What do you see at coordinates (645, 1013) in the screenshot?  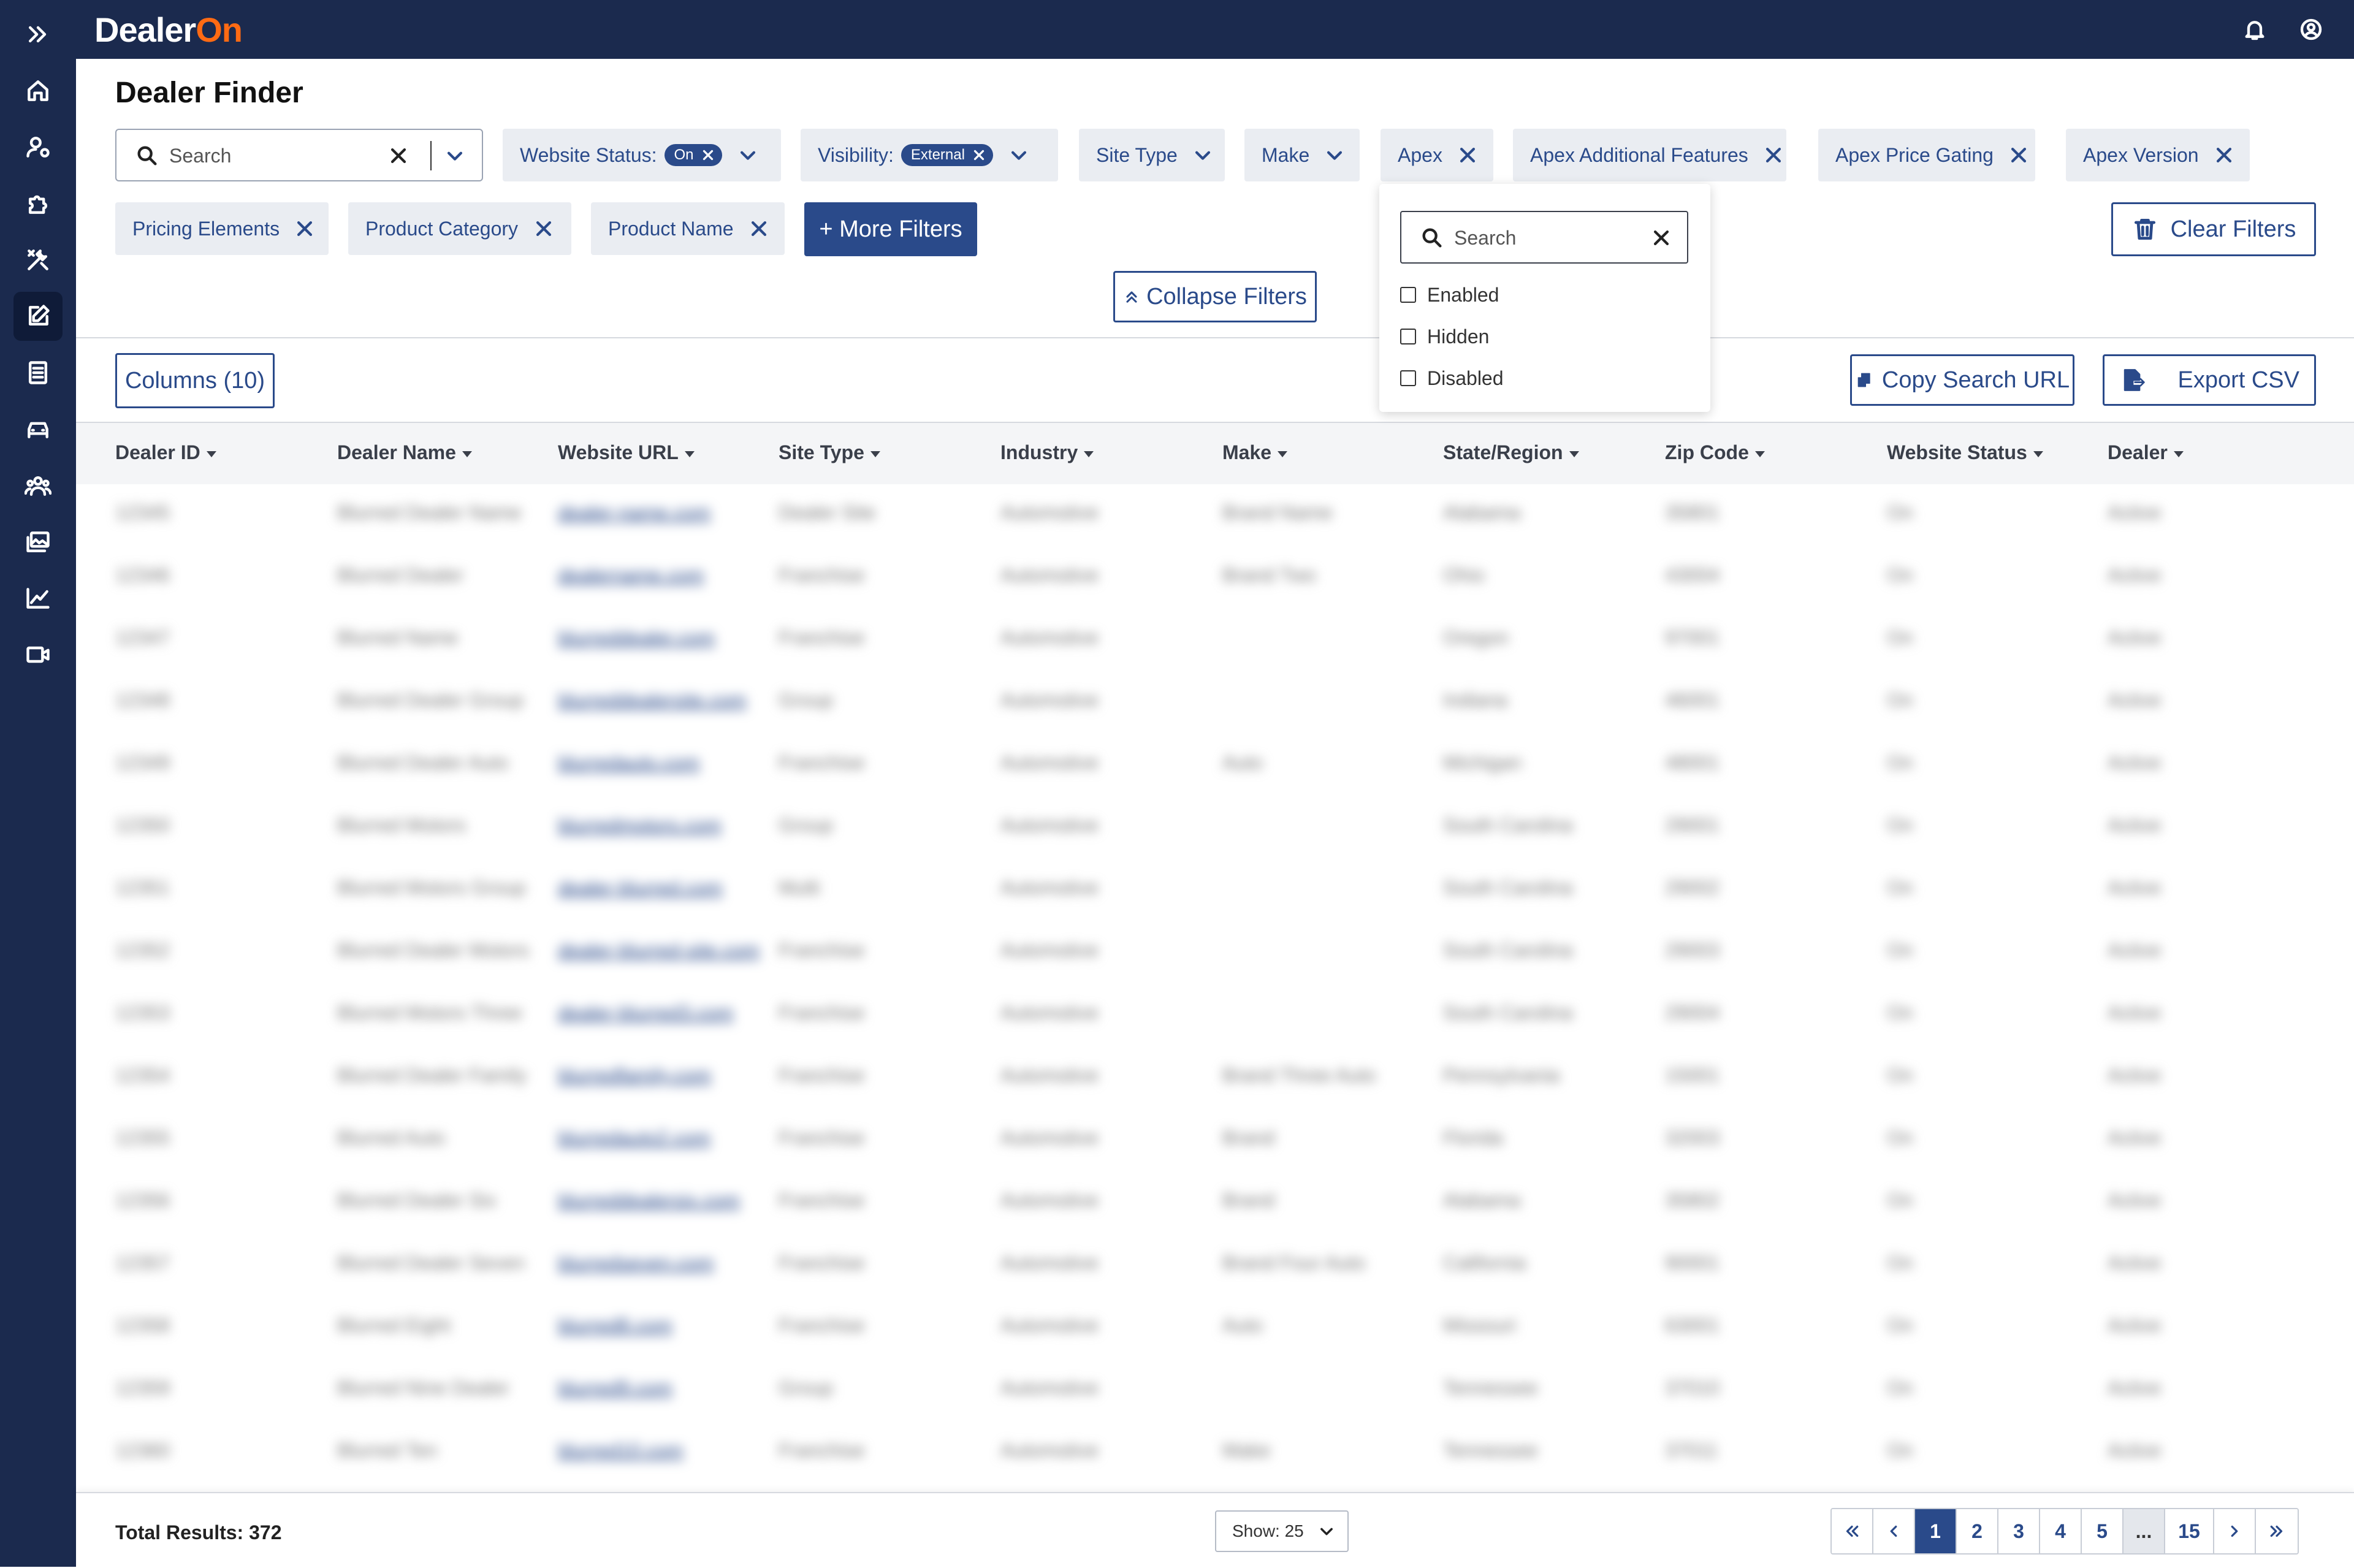 I see `table-cell: dealer-blurred3.com` at bounding box center [645, 1013].